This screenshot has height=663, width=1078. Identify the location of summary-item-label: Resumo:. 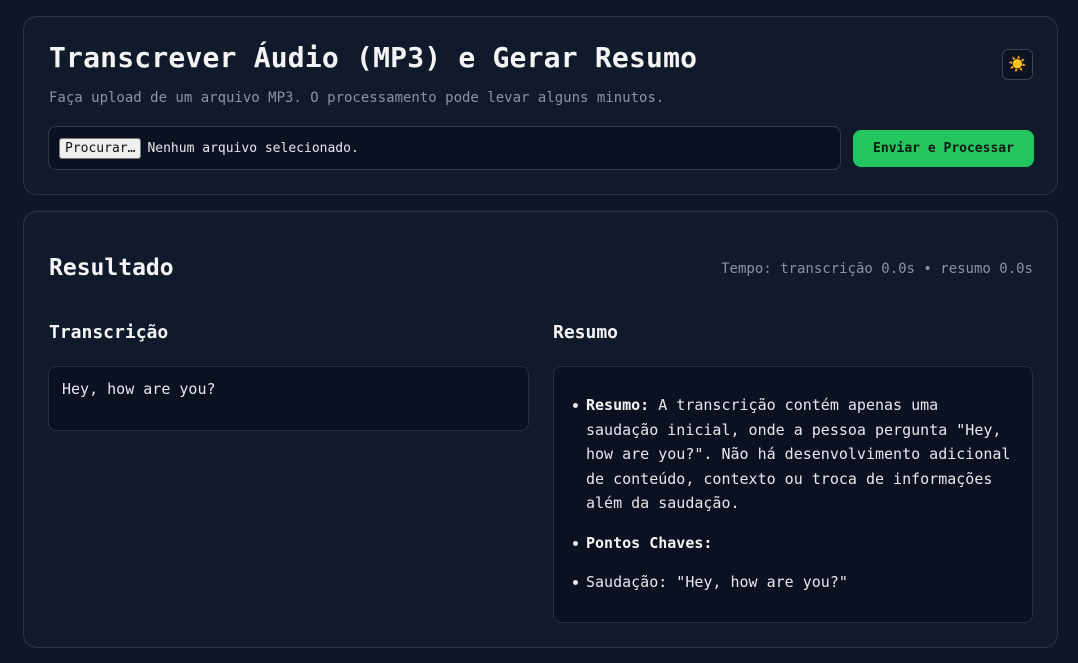
(618, 405).